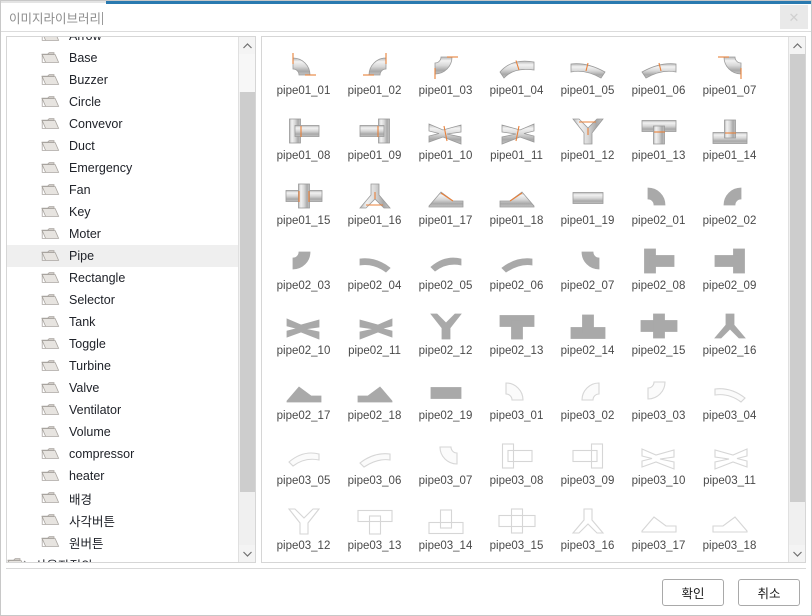 This screenshot has height=616, width=812. I want to click on image-grid-item: pipe02_03, so click(303, 272).